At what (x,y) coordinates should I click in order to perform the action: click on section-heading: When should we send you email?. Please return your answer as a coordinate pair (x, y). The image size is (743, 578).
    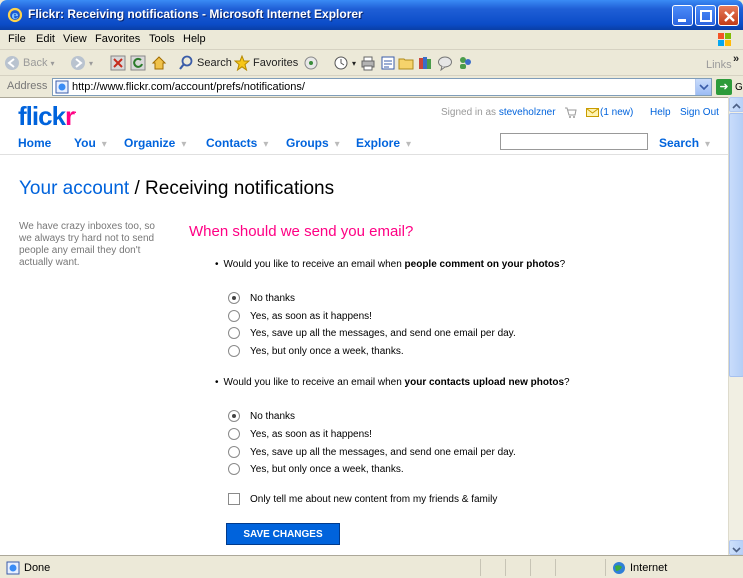
    Looking at the image, I should click on (301, 231).